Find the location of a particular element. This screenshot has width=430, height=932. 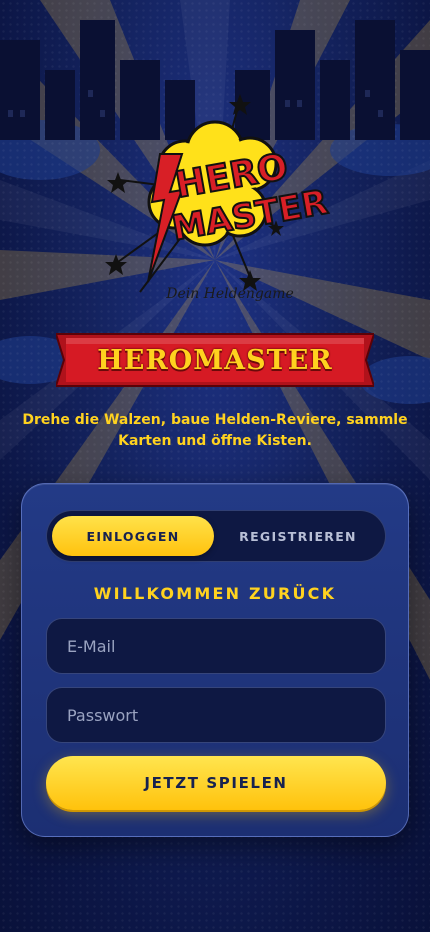

email-field is located at coordinates (216, 646).